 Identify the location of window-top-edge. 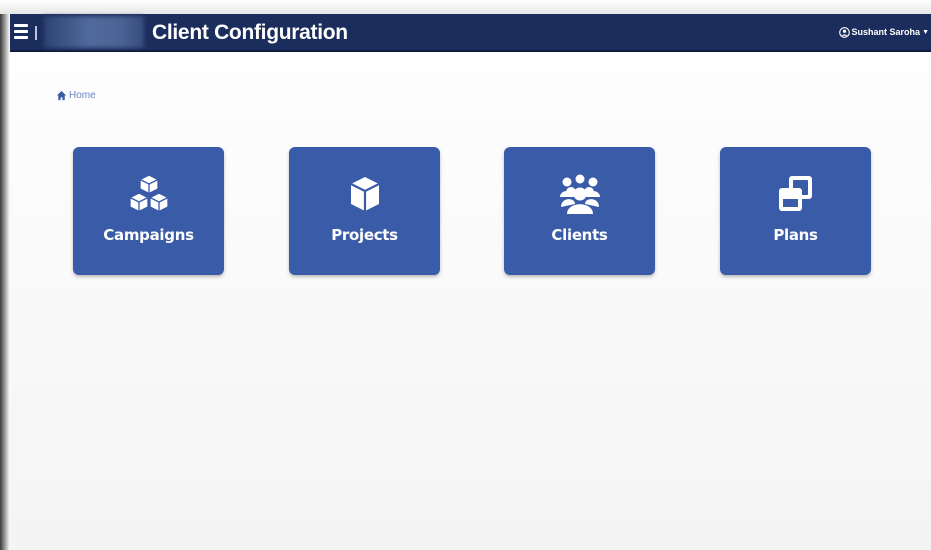
(465, 7).